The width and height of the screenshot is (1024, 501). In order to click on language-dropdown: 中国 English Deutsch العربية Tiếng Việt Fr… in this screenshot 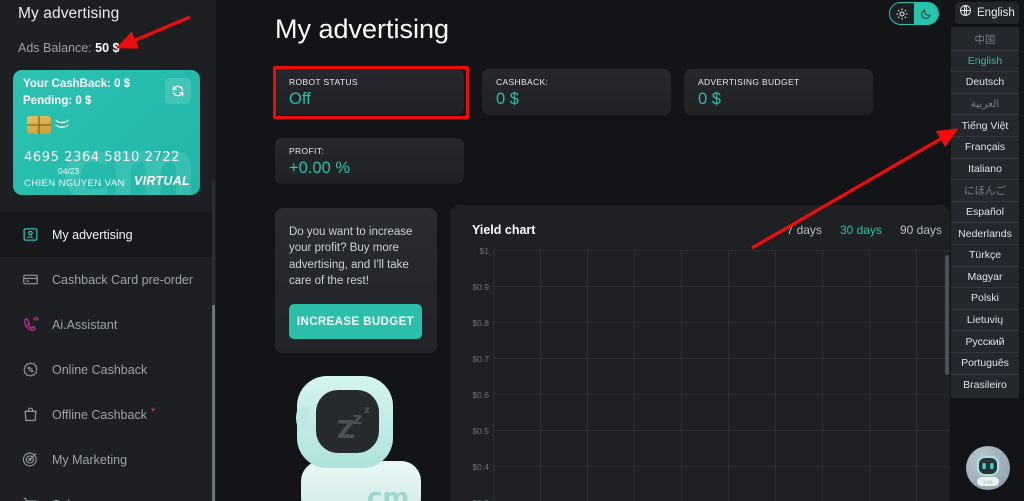, I will do `click(985, 213)`.